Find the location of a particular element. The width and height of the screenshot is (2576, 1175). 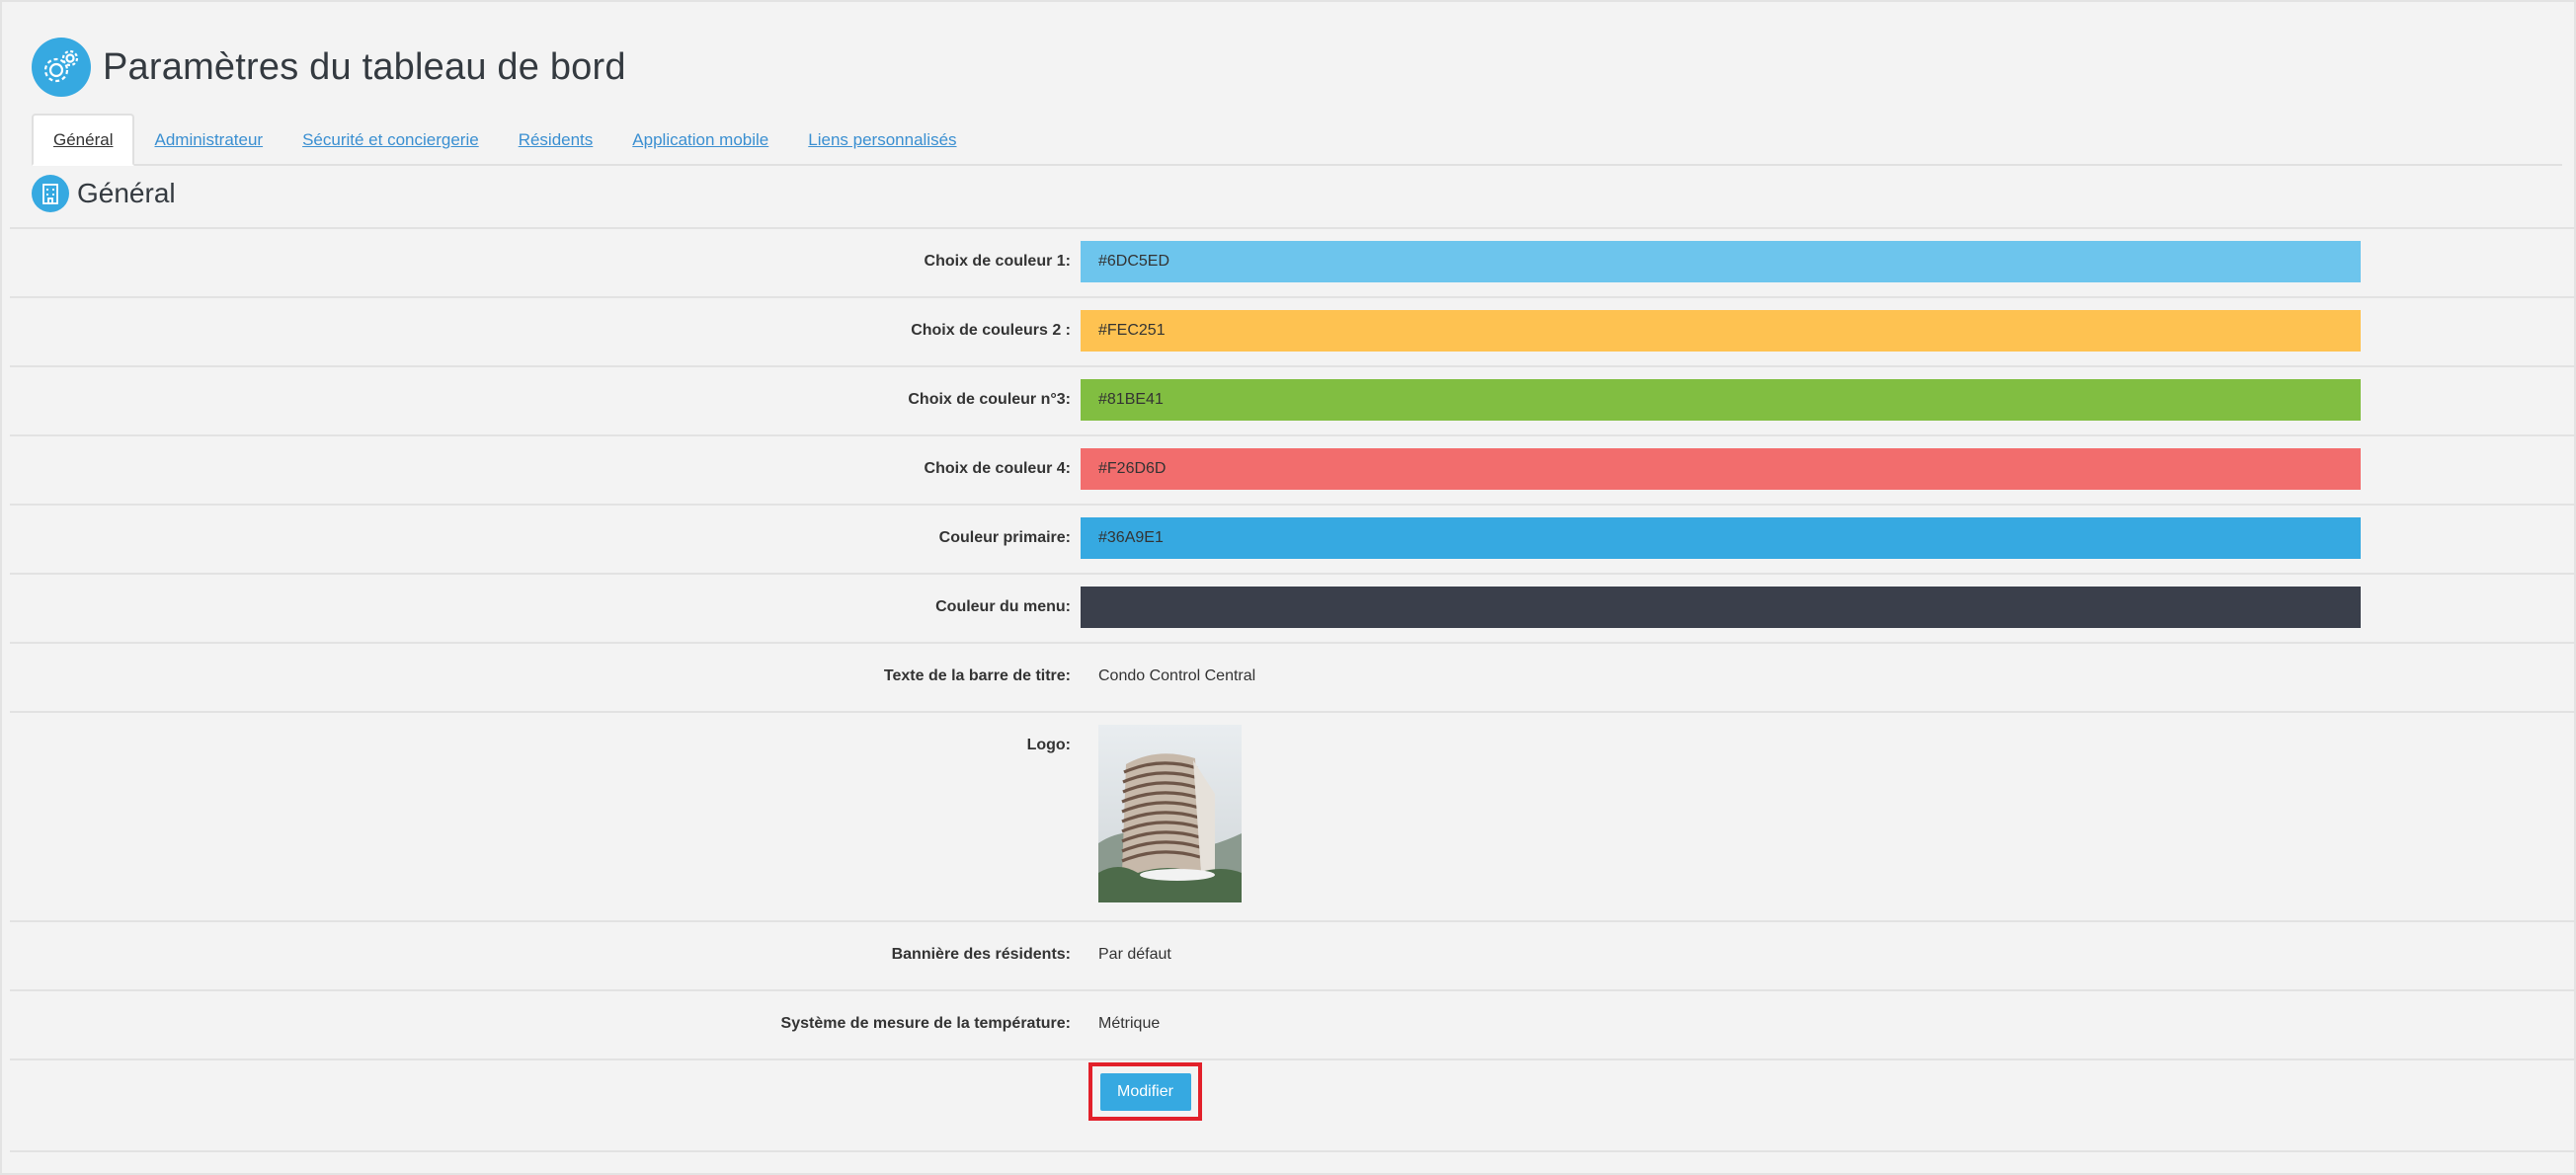

primary-color-swatch: #36A9E1 is located at coordinates (1721, 538).